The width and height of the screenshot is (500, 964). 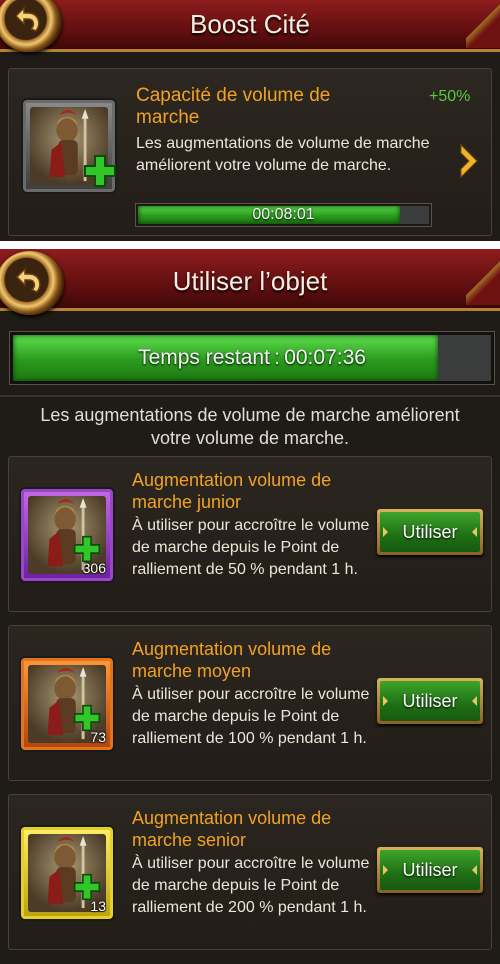 What do you see at coordinates (232, 491) in the screenshot?
I see `item-title: Augmentation volume de marche junior` at bounding box center [232, 491].